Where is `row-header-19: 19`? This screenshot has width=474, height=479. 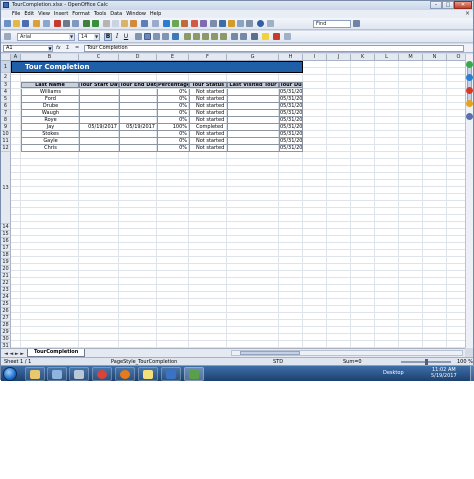
row-header-19: 19 is located at coordinates (6, 262).